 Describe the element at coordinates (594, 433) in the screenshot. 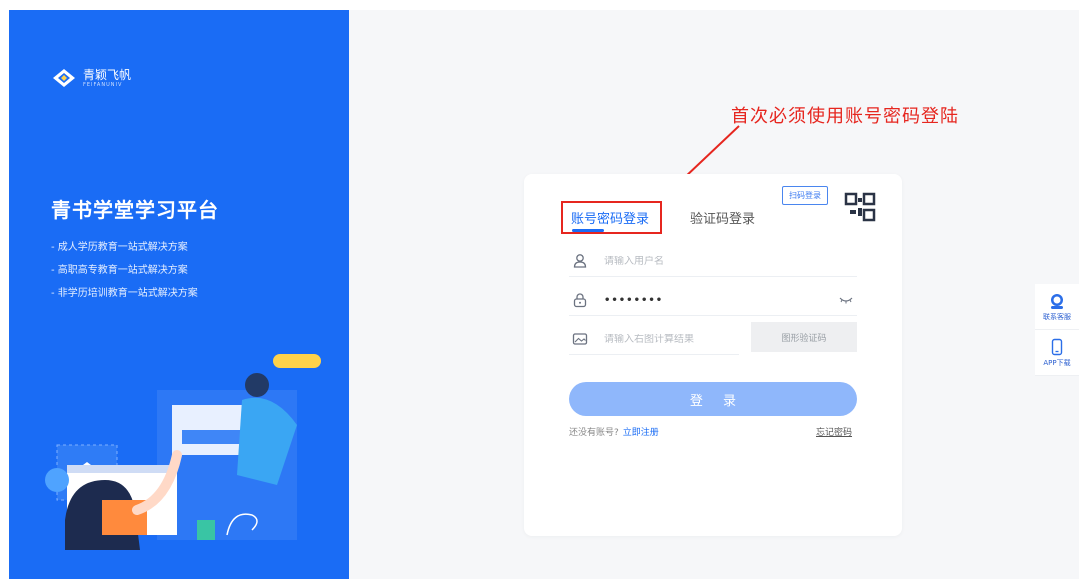

I see `register-prompt-text: 还没有账号?` at that location.